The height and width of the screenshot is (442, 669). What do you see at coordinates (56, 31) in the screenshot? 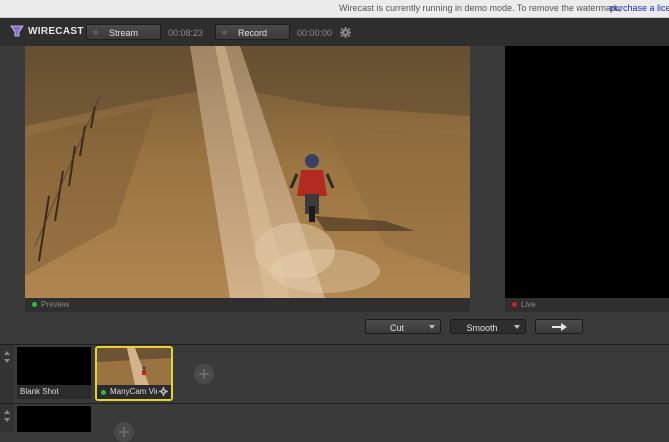
I see `app-title: WIRECAST` at bounding box center [56, 31].